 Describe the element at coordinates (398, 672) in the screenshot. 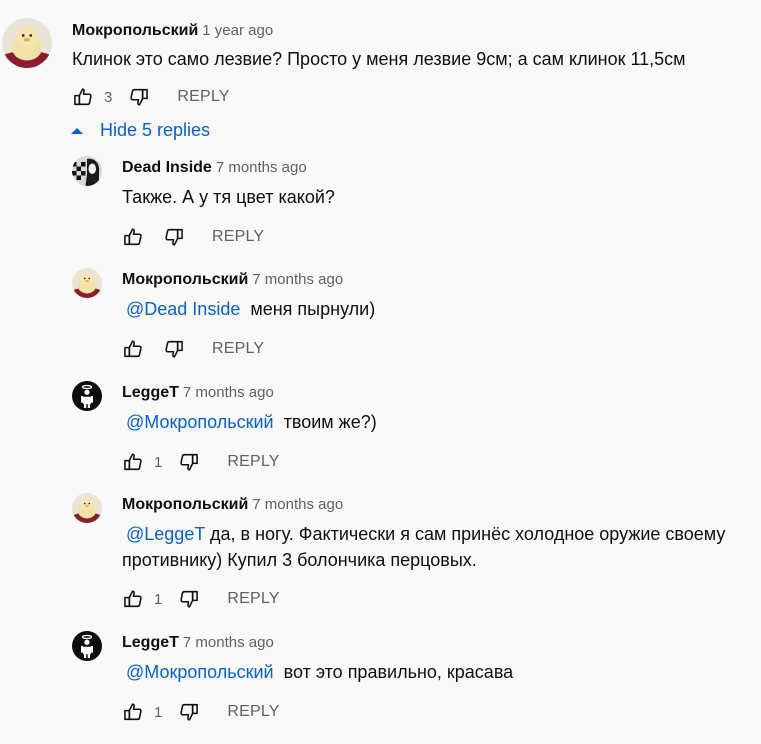

I see `comment-body: вот это правильно, красава` at that location.